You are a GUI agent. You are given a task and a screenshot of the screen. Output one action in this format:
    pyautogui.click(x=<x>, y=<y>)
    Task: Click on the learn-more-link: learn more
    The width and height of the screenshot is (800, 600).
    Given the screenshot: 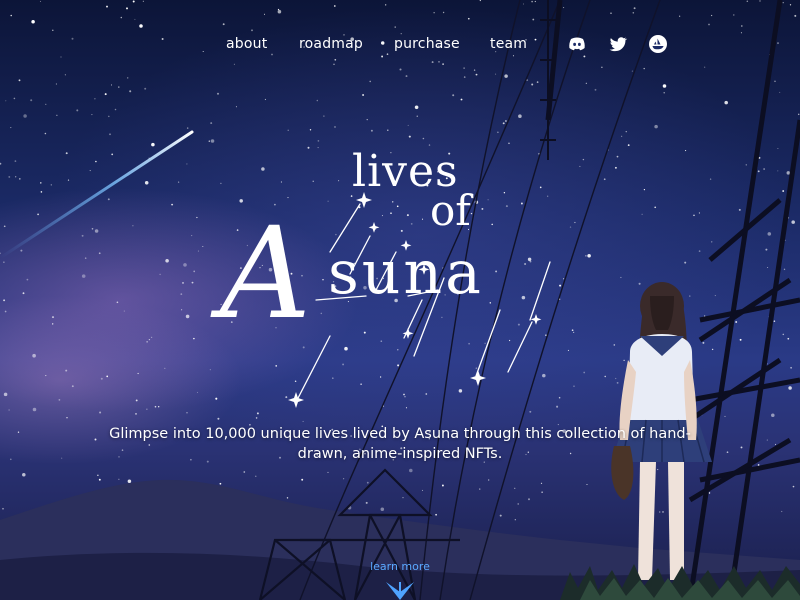 What is the action you would take?
    pyautogui.click(x=400, y=566)
    